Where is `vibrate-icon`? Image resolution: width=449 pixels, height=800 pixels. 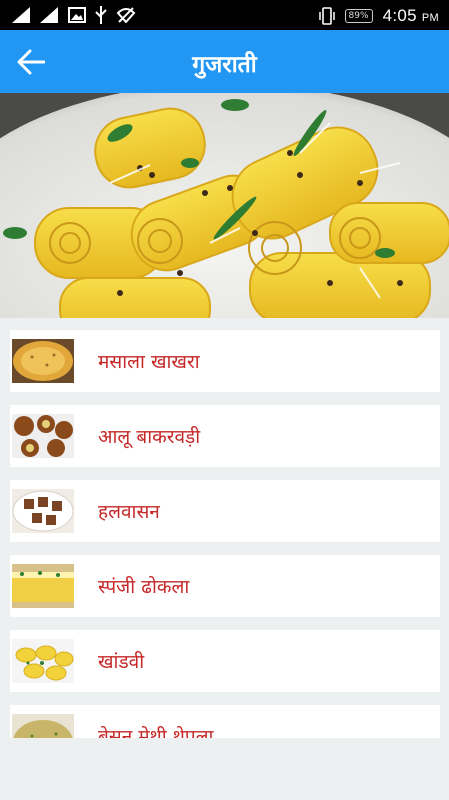
vibrate-icon is located at coordinates (326, 16).